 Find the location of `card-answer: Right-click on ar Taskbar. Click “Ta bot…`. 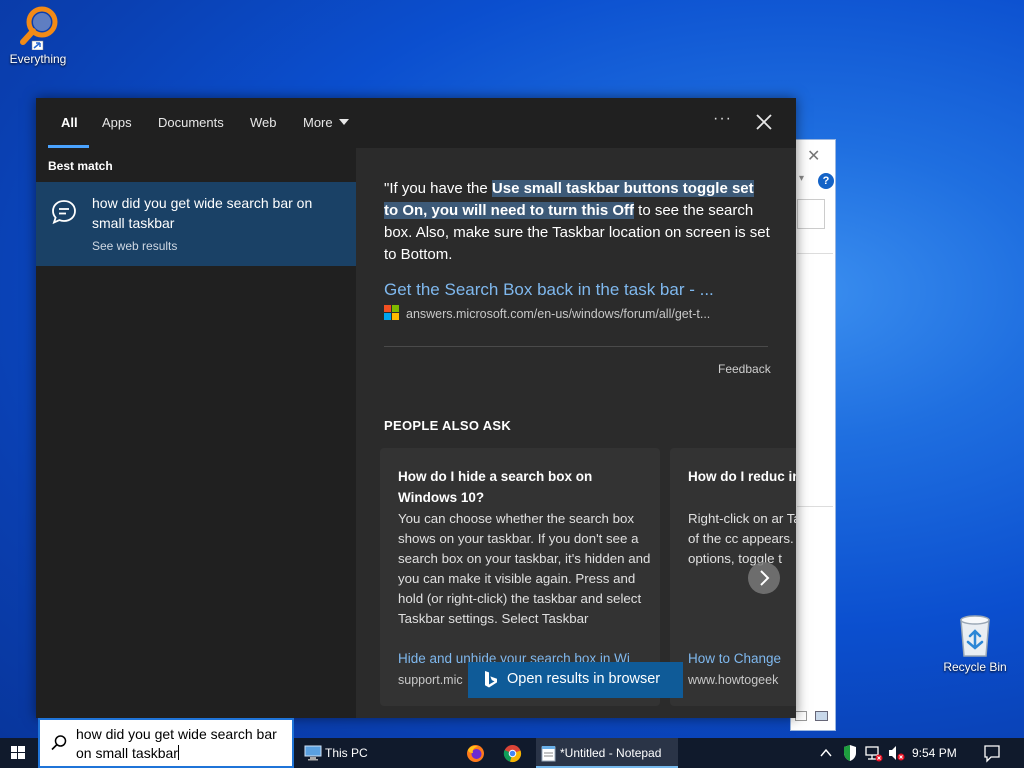

card-answer: Right-click on ar Taskbar. Click “Ta bot… is located at coordinates (742, 538).